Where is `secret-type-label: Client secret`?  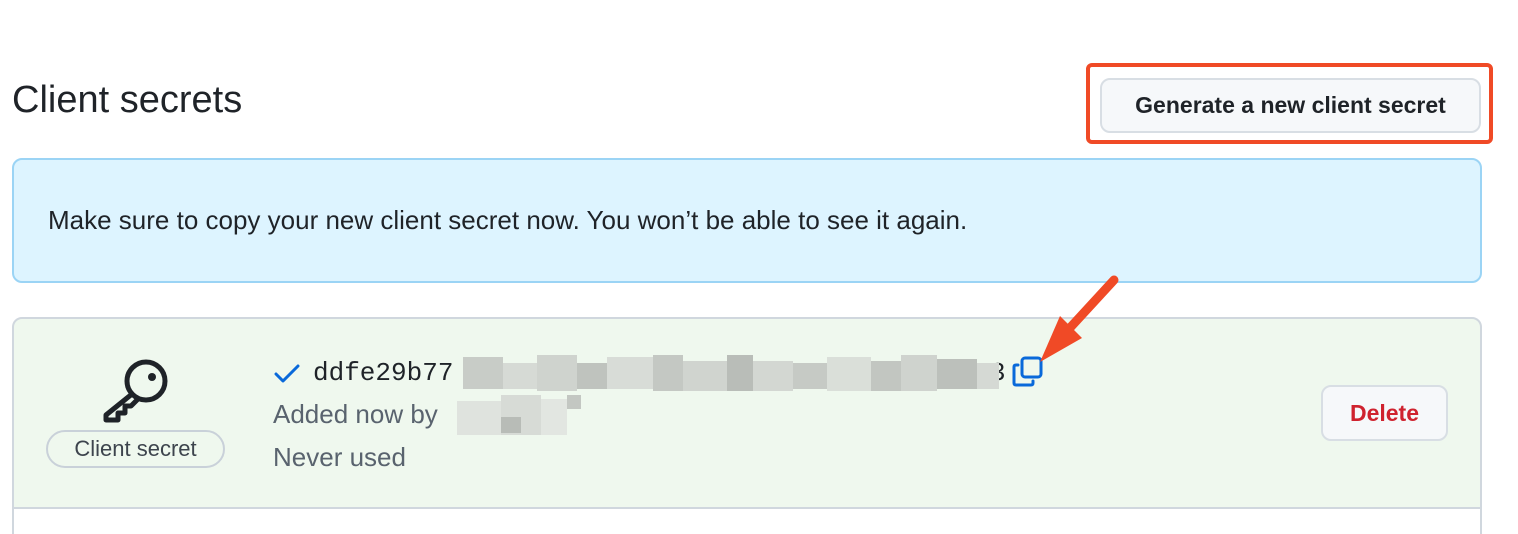
secret-type-label: Client secret is located at coordinates (135, 449).